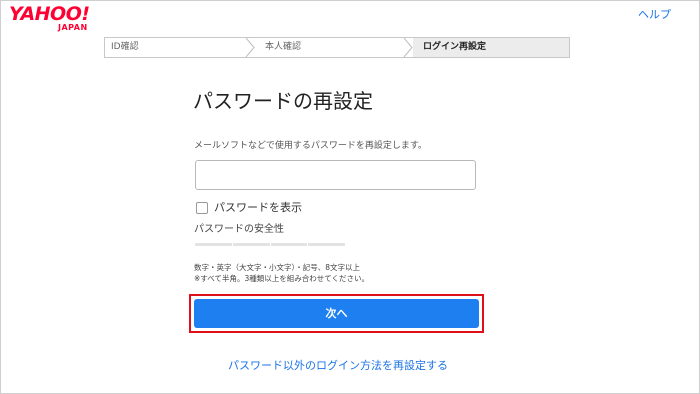 This screenshot has height=394, width=700. I want to click on step-id-confirm: ID確認, so click(125, 47).